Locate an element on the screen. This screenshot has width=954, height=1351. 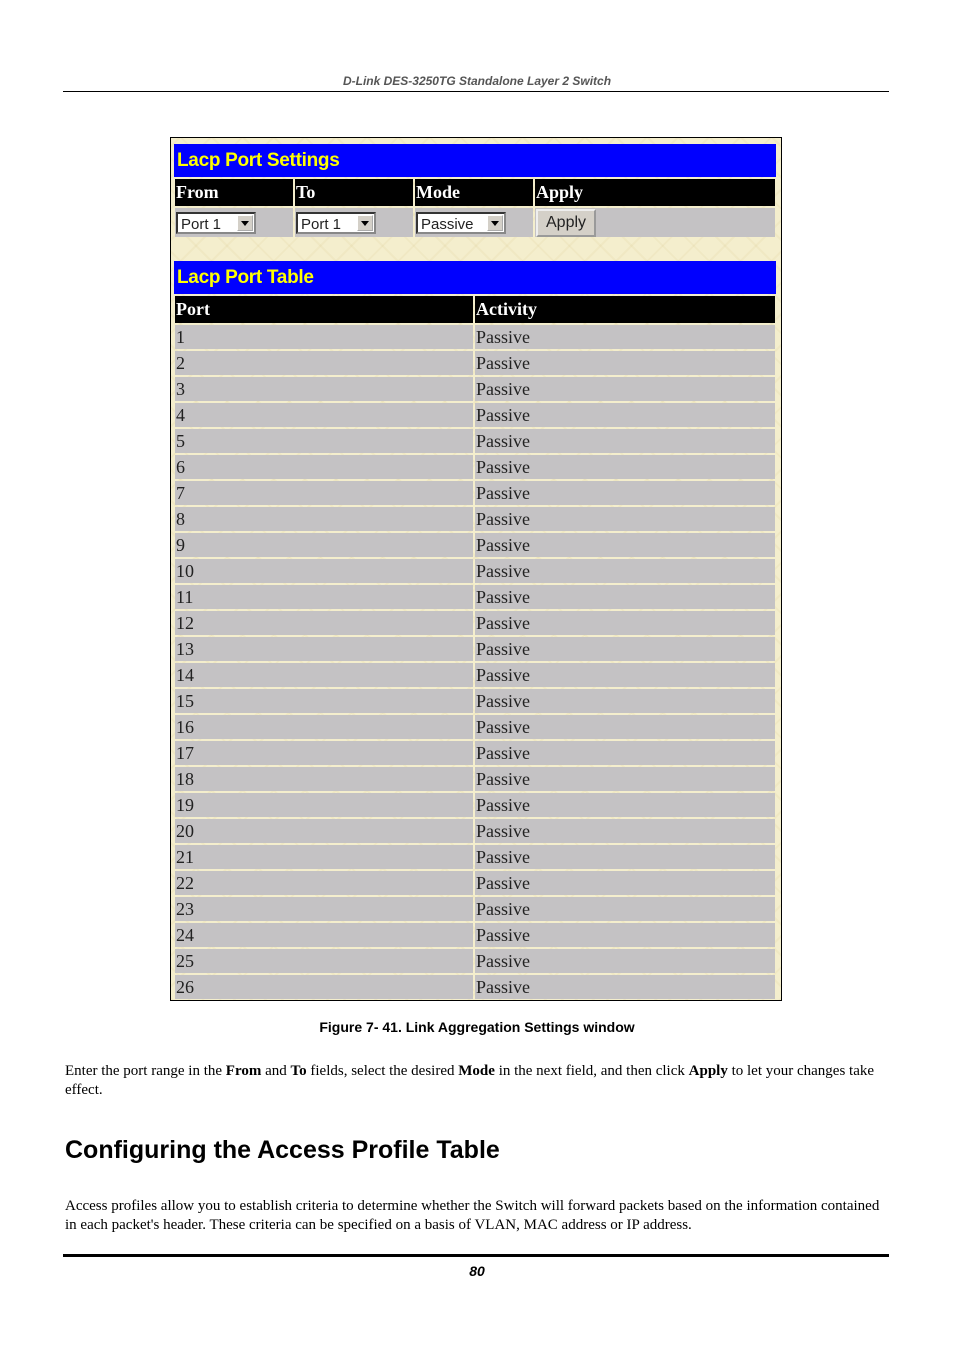
table-row: 1 Passive is located at coordinates (475, 337).